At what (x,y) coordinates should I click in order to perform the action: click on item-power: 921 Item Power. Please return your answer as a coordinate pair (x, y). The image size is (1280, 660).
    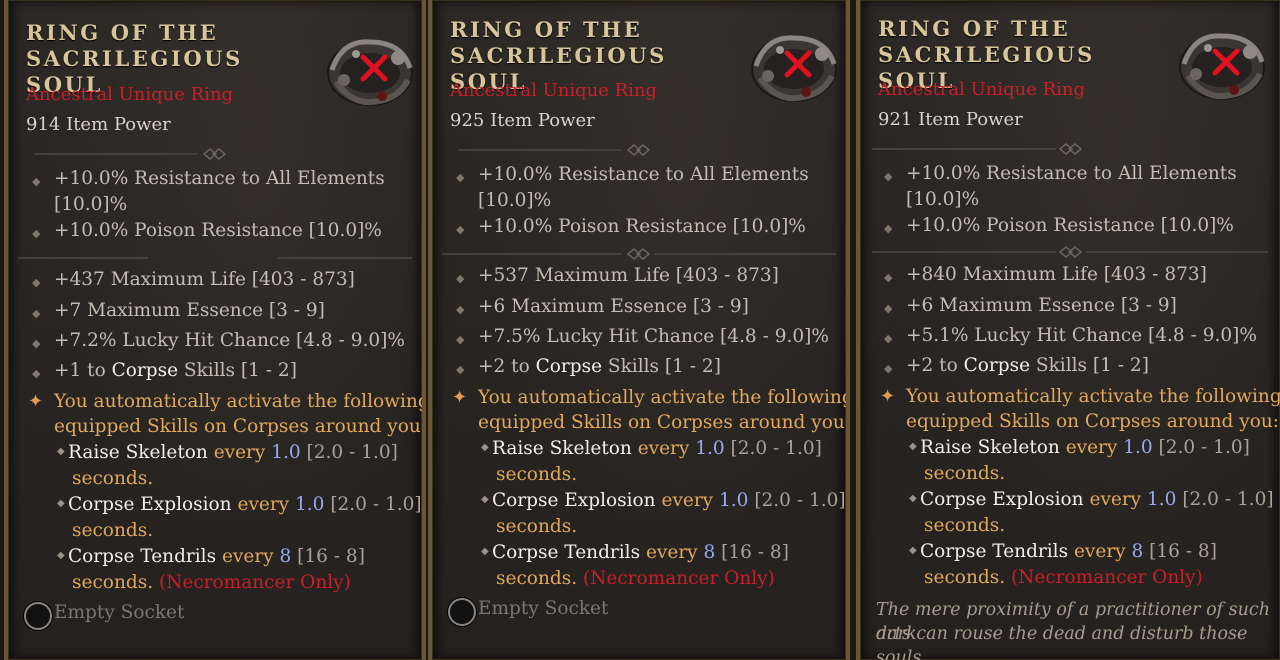
    Looking at the image, I should click on (950, 119).